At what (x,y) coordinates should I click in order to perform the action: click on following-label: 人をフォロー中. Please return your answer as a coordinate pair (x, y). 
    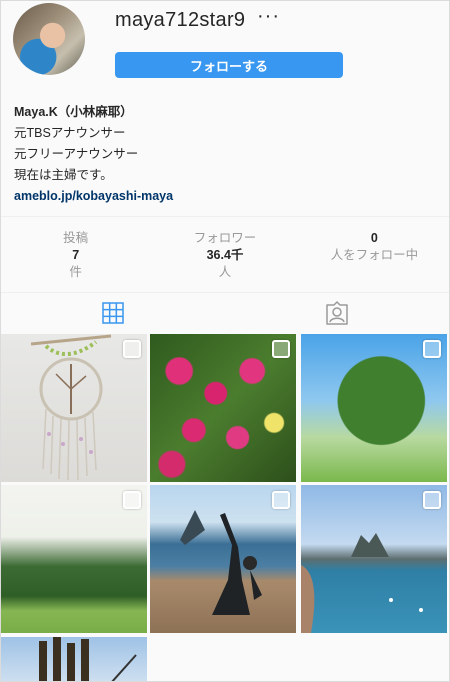
    Looking at the image, I should click on (374, 255).